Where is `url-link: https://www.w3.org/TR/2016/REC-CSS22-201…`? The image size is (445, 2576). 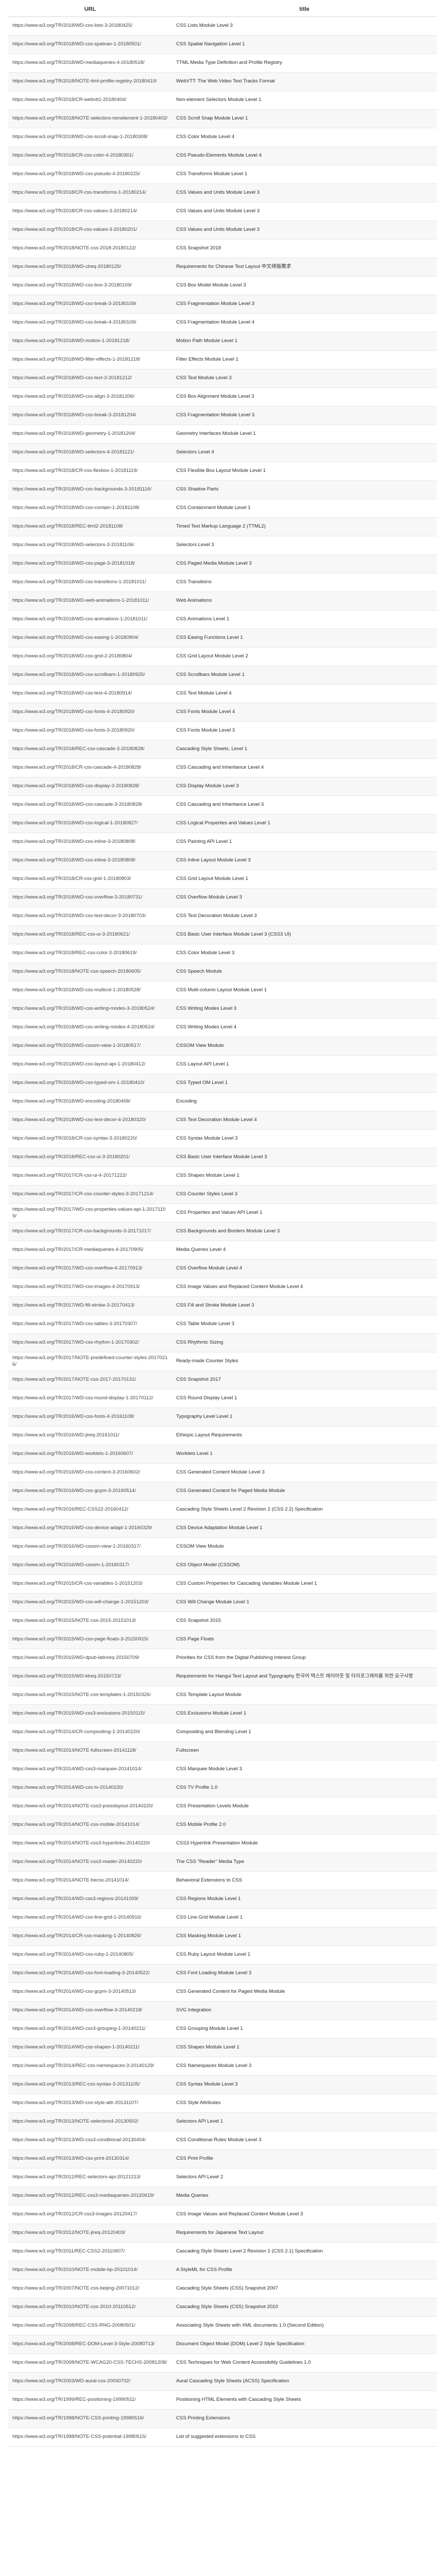
url-link: https://www.w3.org/TR/2016/REC-CSS22-201… is located at coordinates (70, 1509).